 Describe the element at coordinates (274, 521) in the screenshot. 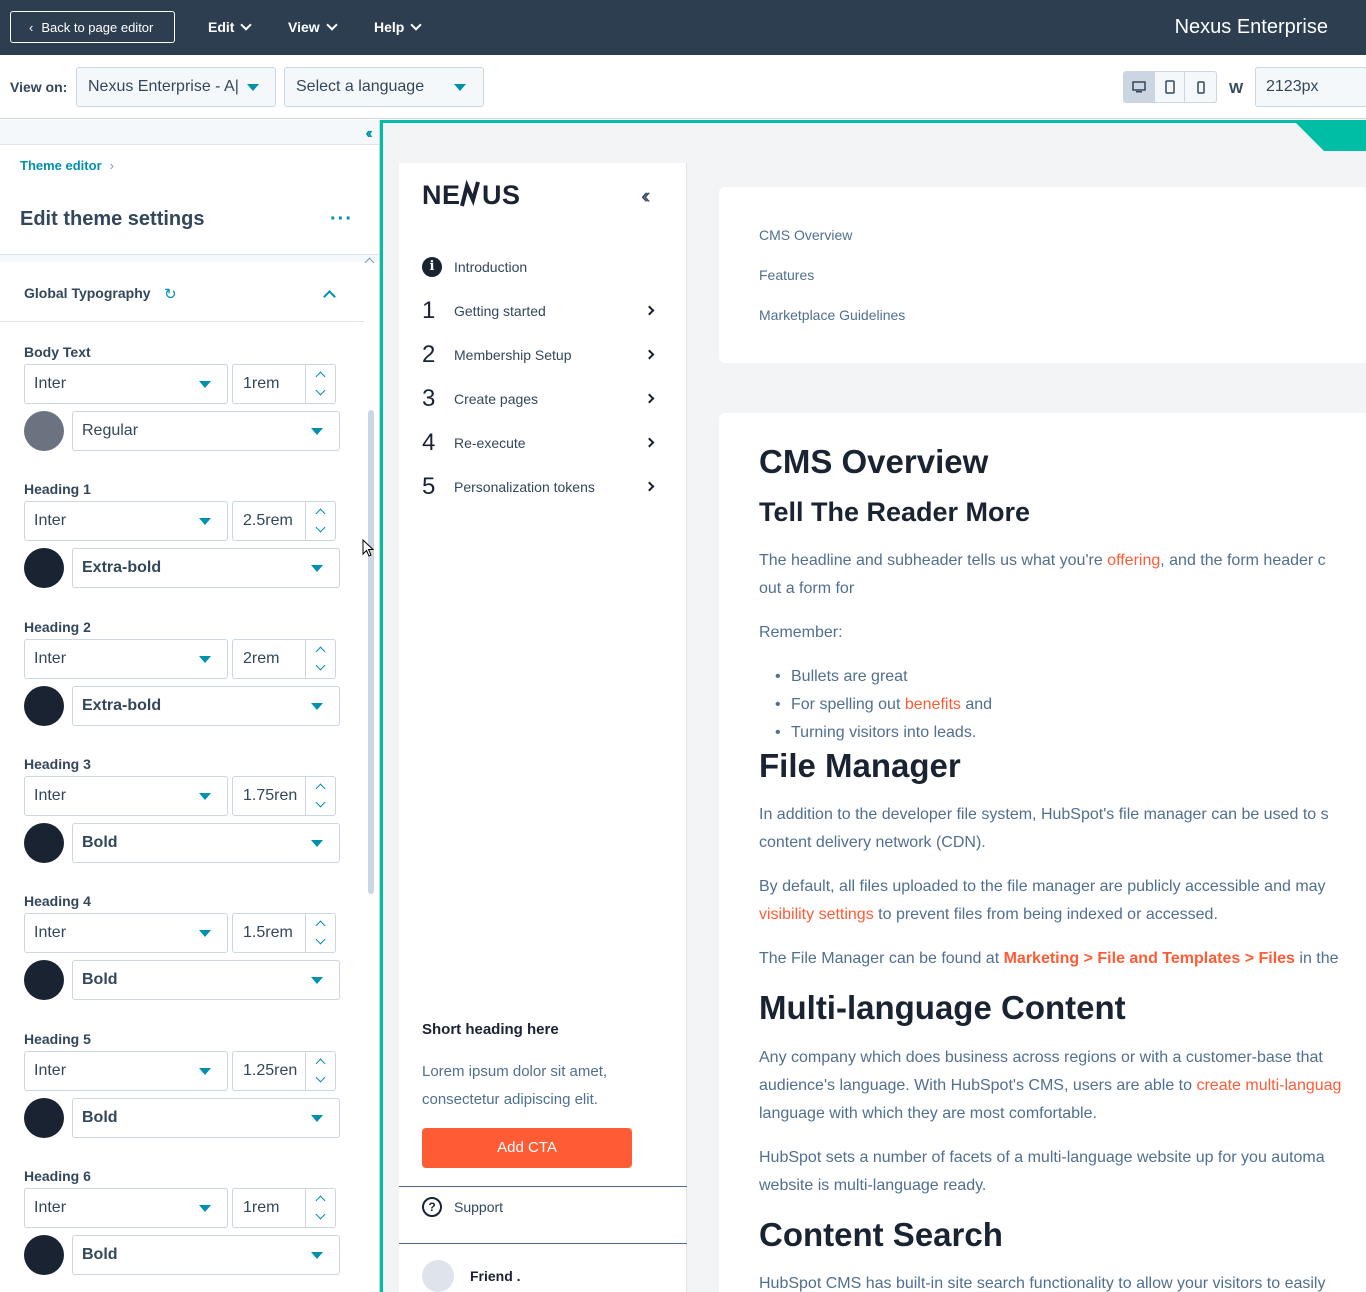

I see `font-size-input: 2.5rem` at that location.